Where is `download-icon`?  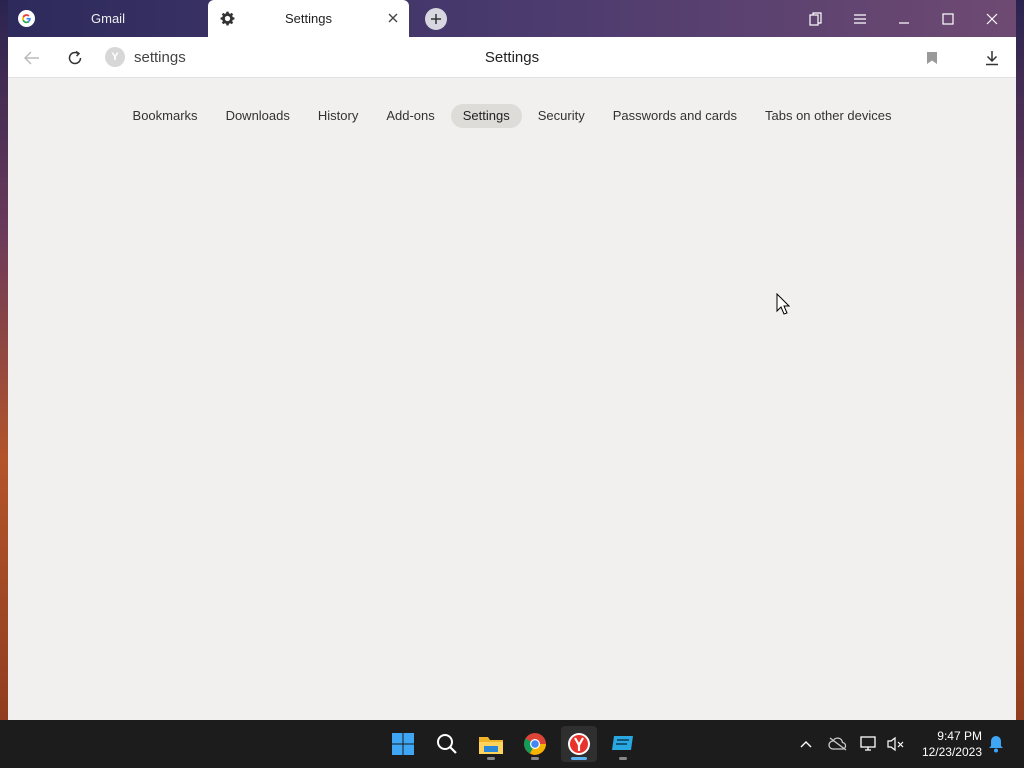
download-icon is located at coordinates (992, 58).